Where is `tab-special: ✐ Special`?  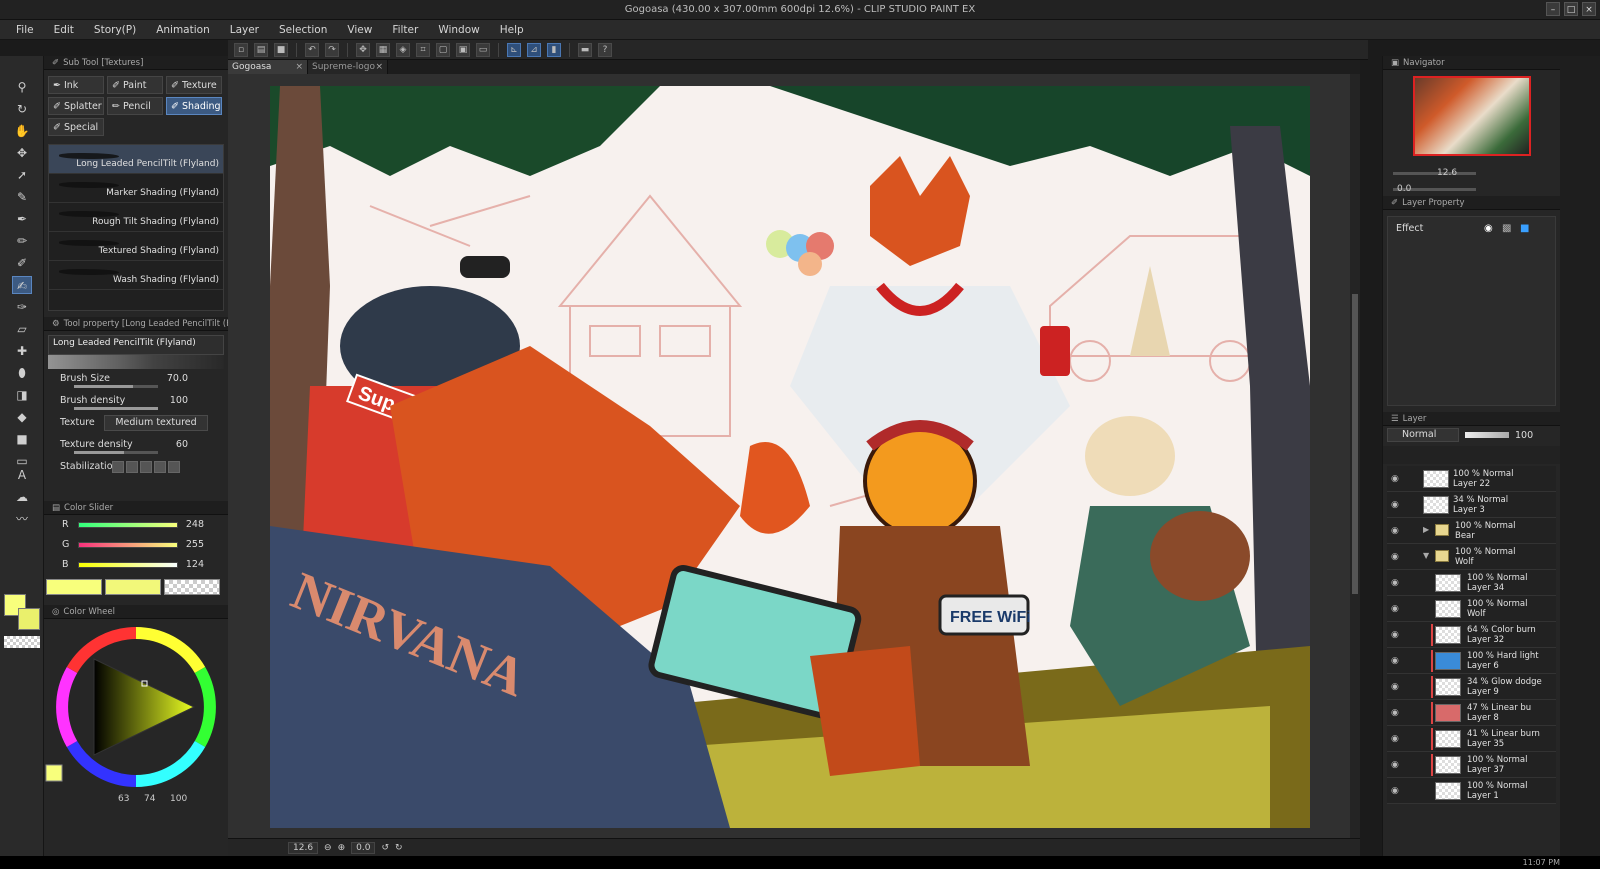 tab-special: ✐ Special is located at coordinates (76, 127).